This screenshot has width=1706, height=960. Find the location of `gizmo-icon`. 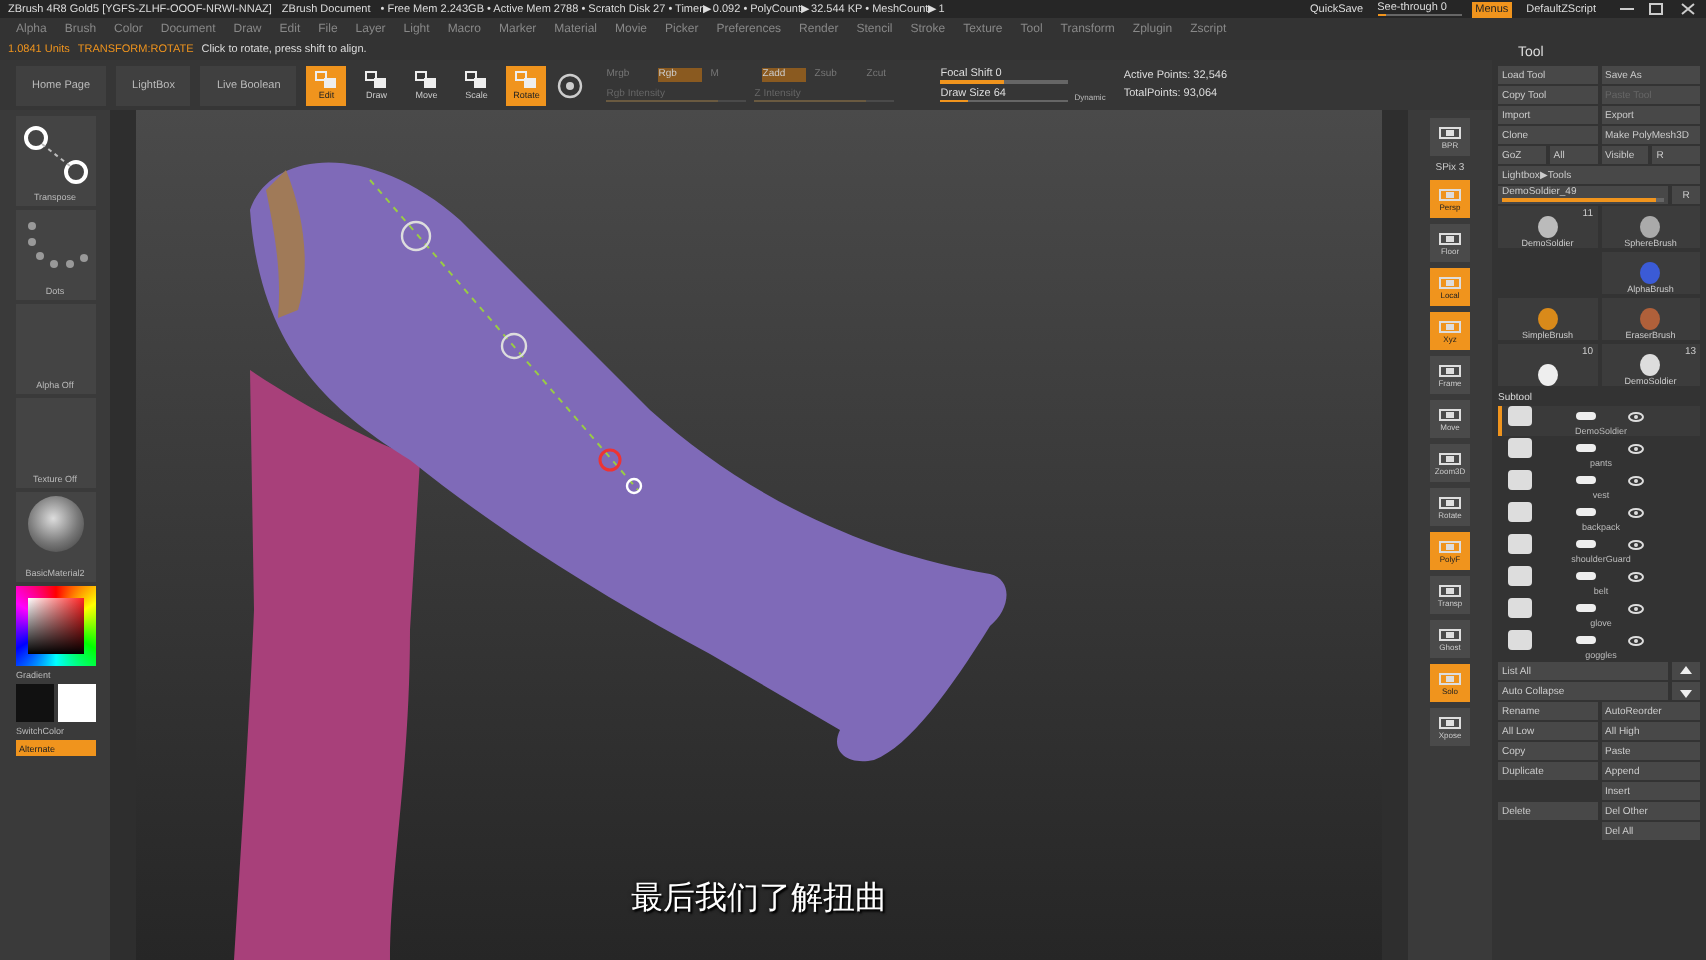

gizmo-icon is located at coordinates (570, 85).